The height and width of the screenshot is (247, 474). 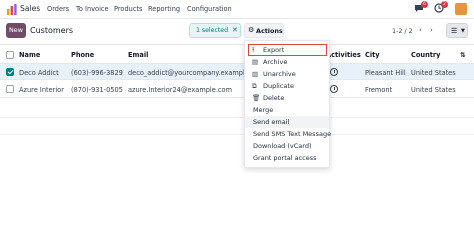 What do you see at coordinates (164, 9) in the screenshot?
I see `menu-reporting: Reporting` at bounding box center [164, 9].